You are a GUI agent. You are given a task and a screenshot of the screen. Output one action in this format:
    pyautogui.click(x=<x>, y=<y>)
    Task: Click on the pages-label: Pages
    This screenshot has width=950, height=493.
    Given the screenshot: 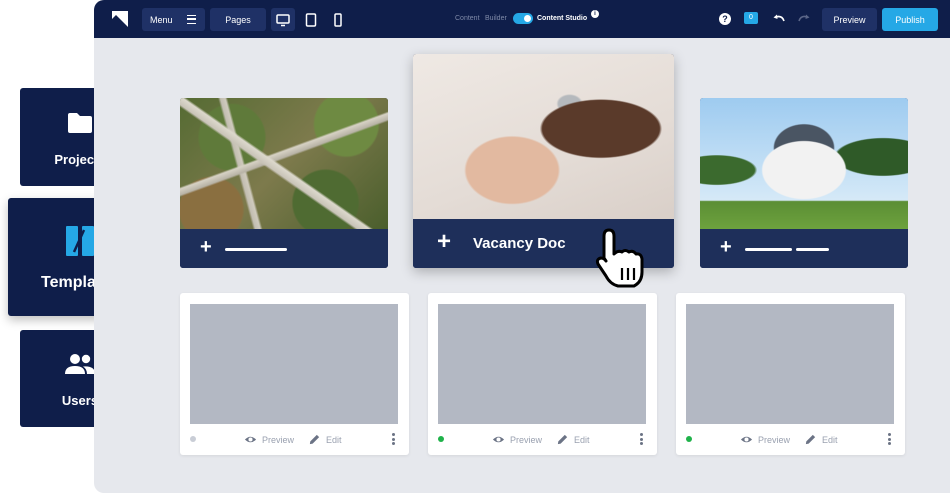 What is the action you would take?
    pyautogui.click(x=238, y=19)
    